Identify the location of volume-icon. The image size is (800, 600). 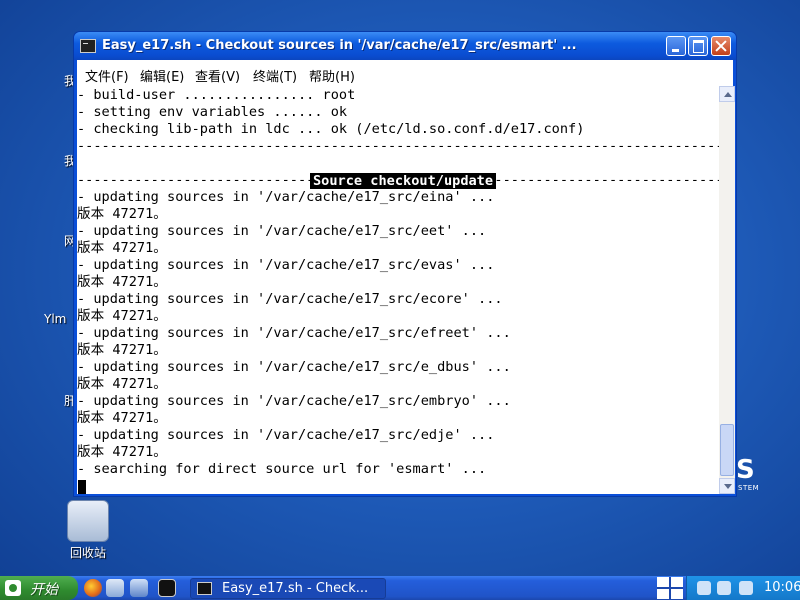
(704, 588).